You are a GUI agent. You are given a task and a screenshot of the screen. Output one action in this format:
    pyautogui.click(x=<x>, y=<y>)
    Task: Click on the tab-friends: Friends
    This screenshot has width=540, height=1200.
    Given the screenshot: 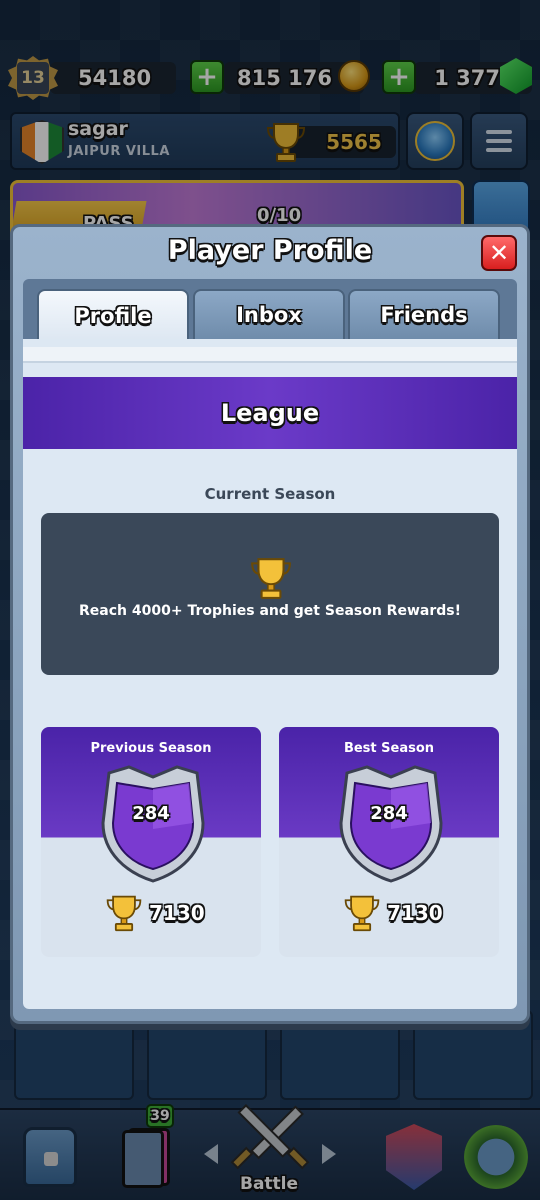 What is the action you would take?
    pyautogui.click(x=424, y=314)
    